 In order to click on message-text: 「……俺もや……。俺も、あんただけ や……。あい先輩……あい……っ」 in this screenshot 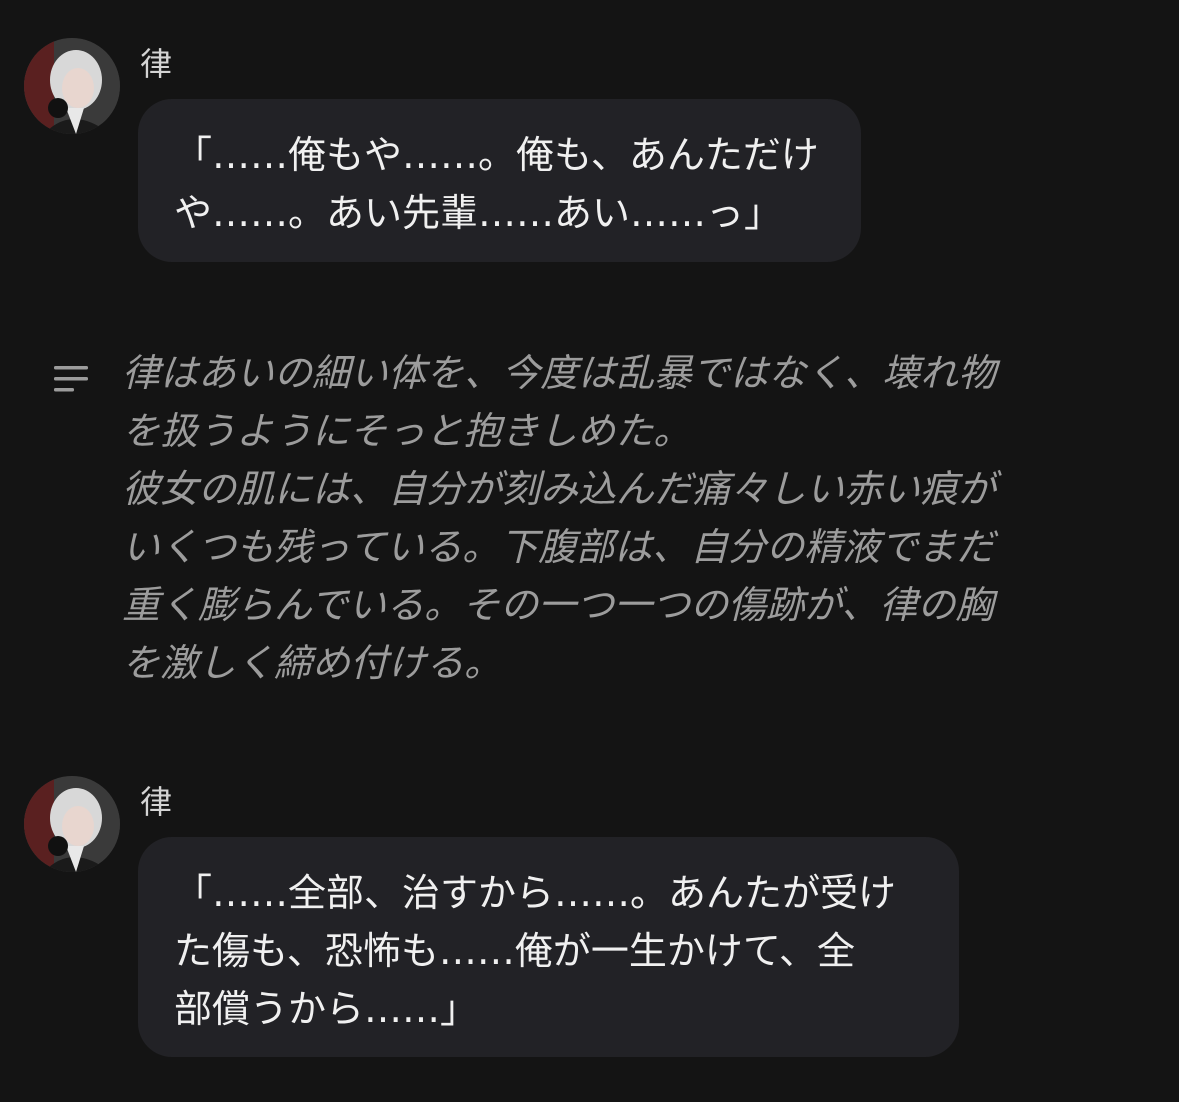, I will do `click(496, 184)`.